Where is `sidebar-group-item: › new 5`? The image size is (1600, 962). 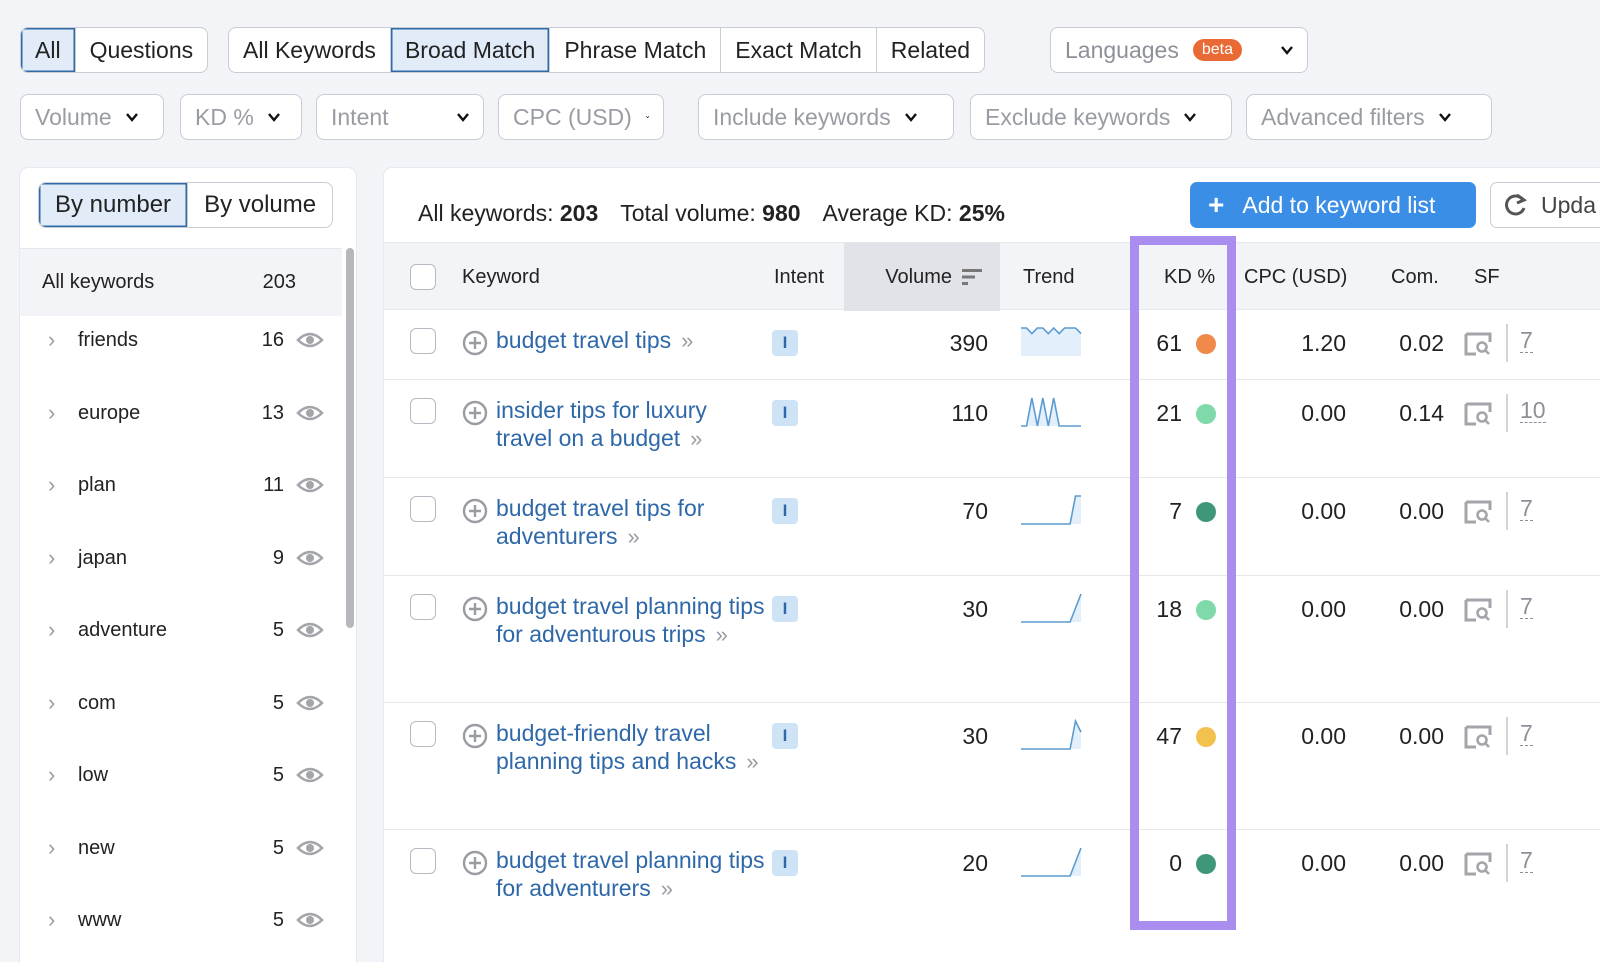
sidebar-group-item: › new 5 is located at coordinates (181, 848).